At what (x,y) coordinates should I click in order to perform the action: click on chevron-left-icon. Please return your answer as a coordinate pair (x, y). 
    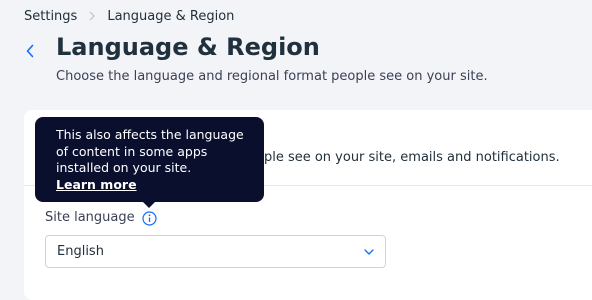
    Looking at the image, I should click on (30, 51).